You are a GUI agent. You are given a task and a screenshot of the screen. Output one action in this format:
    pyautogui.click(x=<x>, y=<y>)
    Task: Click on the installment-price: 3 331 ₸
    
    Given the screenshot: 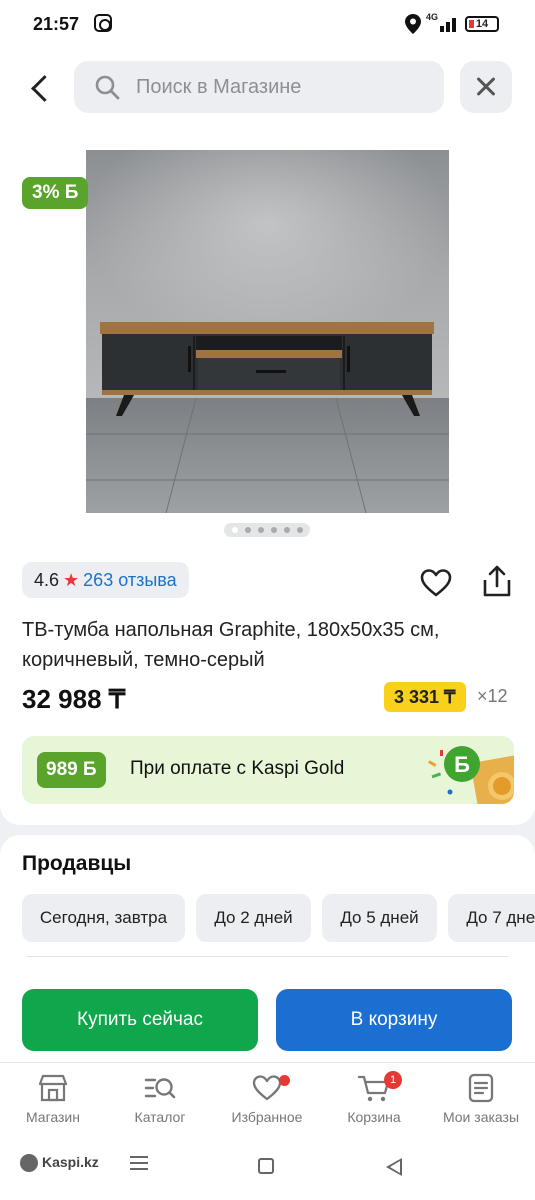 What is the action you would take?
    pyautogui.click(x=425, y=697)
    